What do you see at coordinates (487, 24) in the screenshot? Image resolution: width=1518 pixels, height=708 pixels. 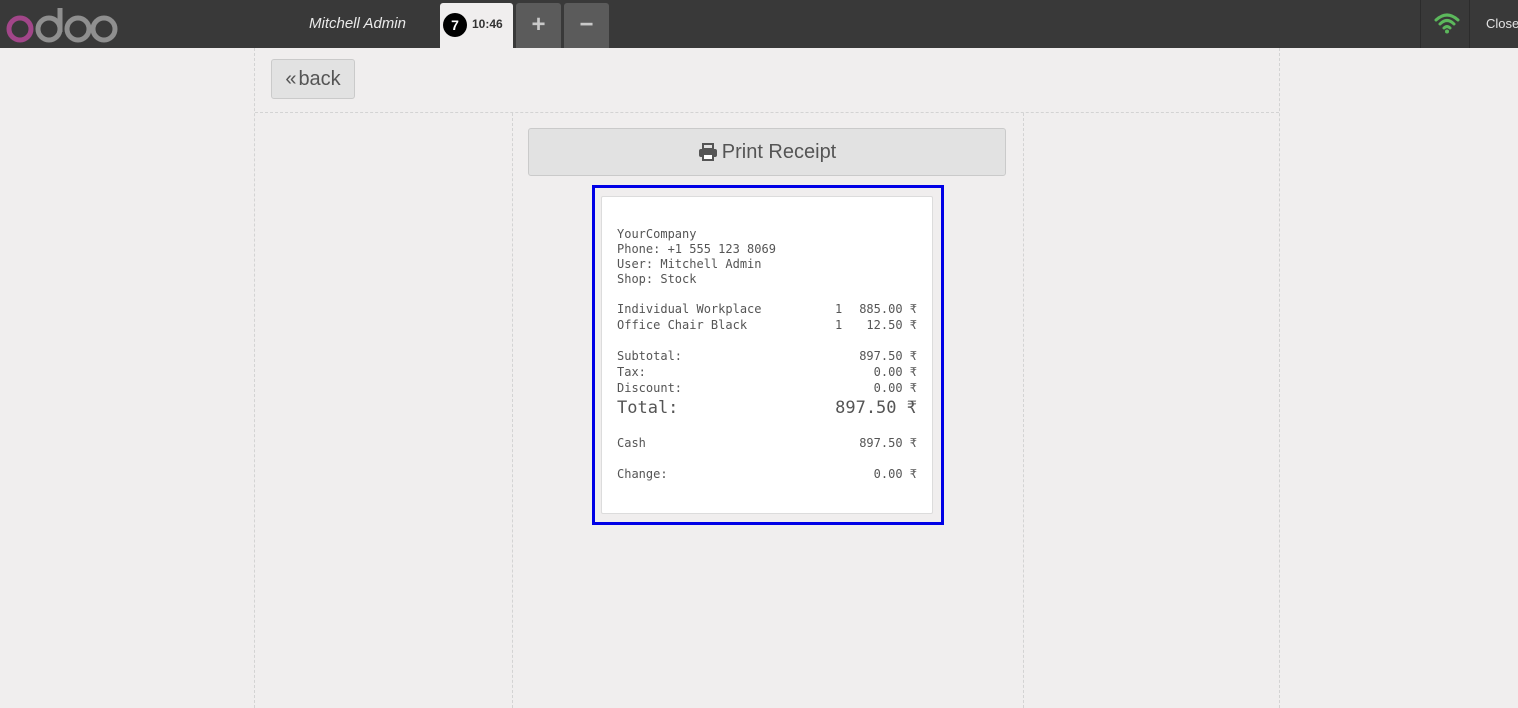 I see `order-time: 10:46` at bounding box center [487, 24].